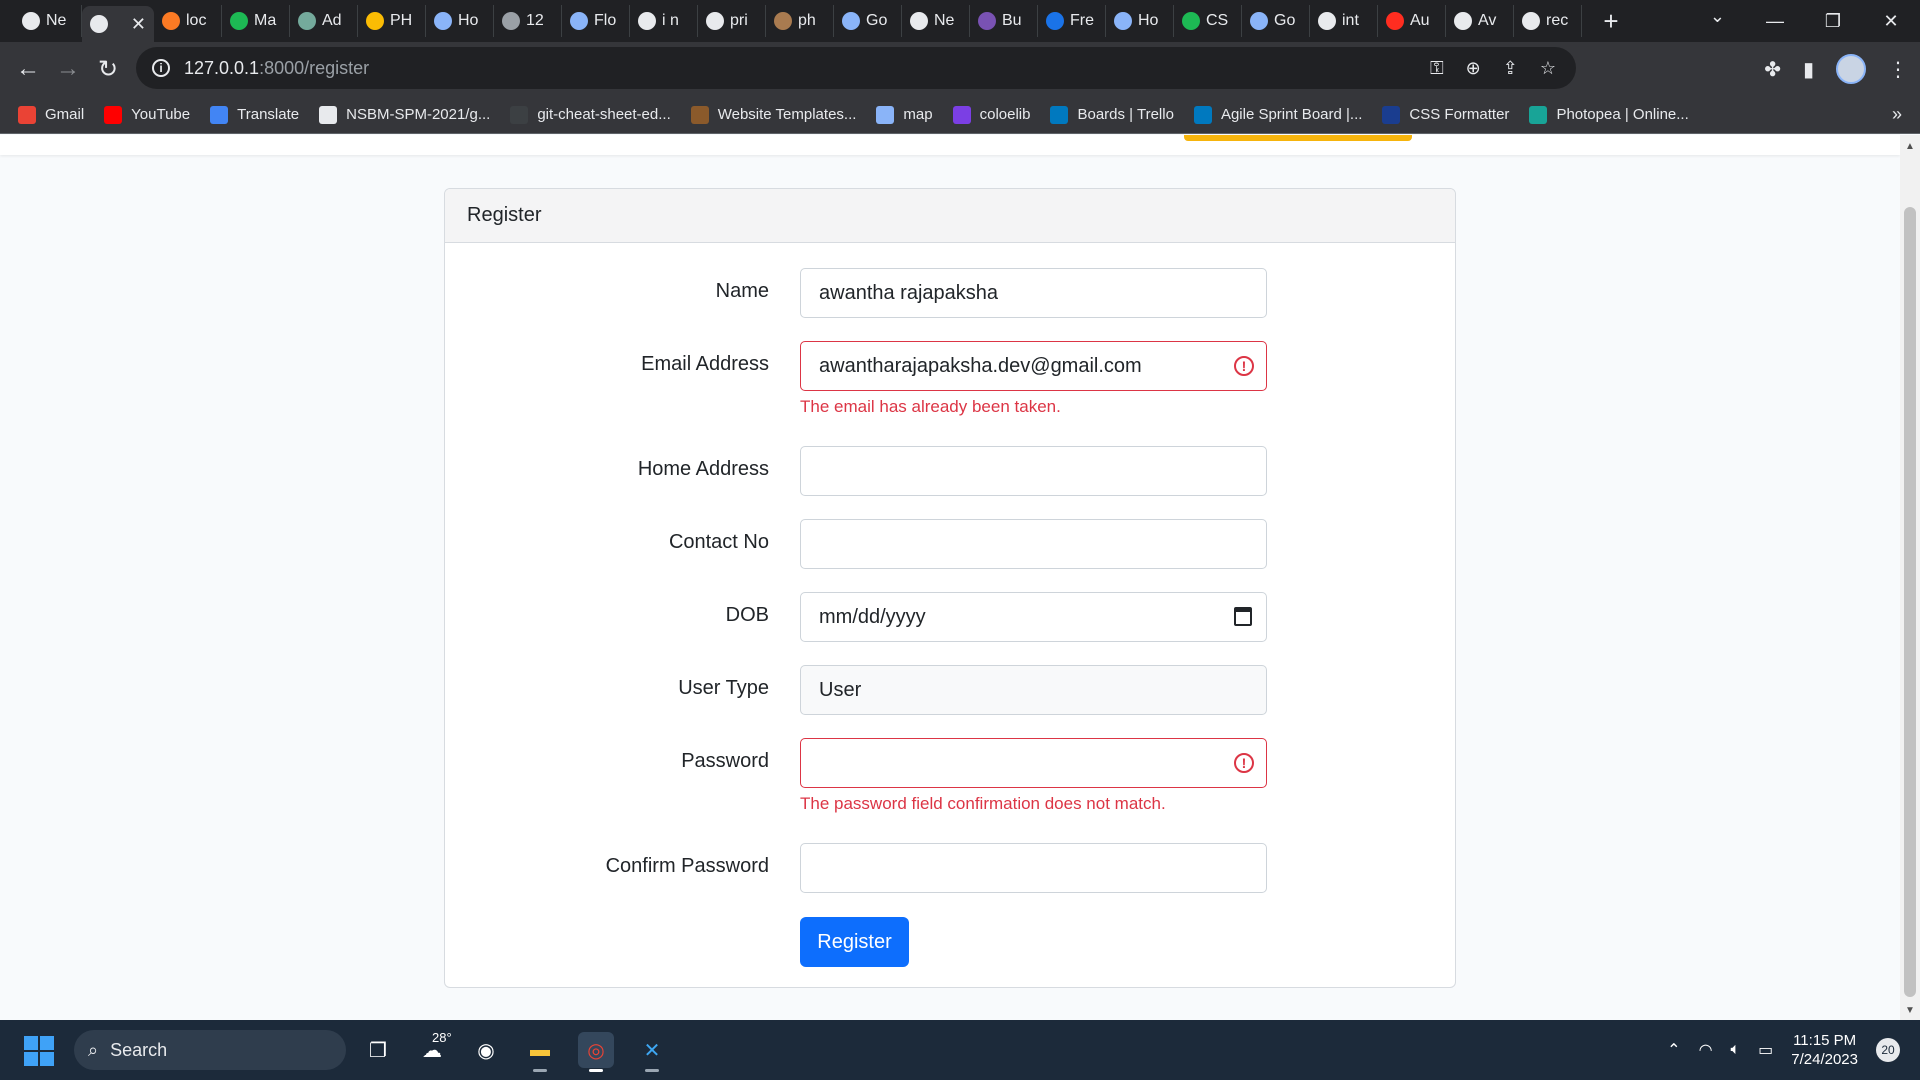  I want to click on windows-start-icon, so click(39, 1051).